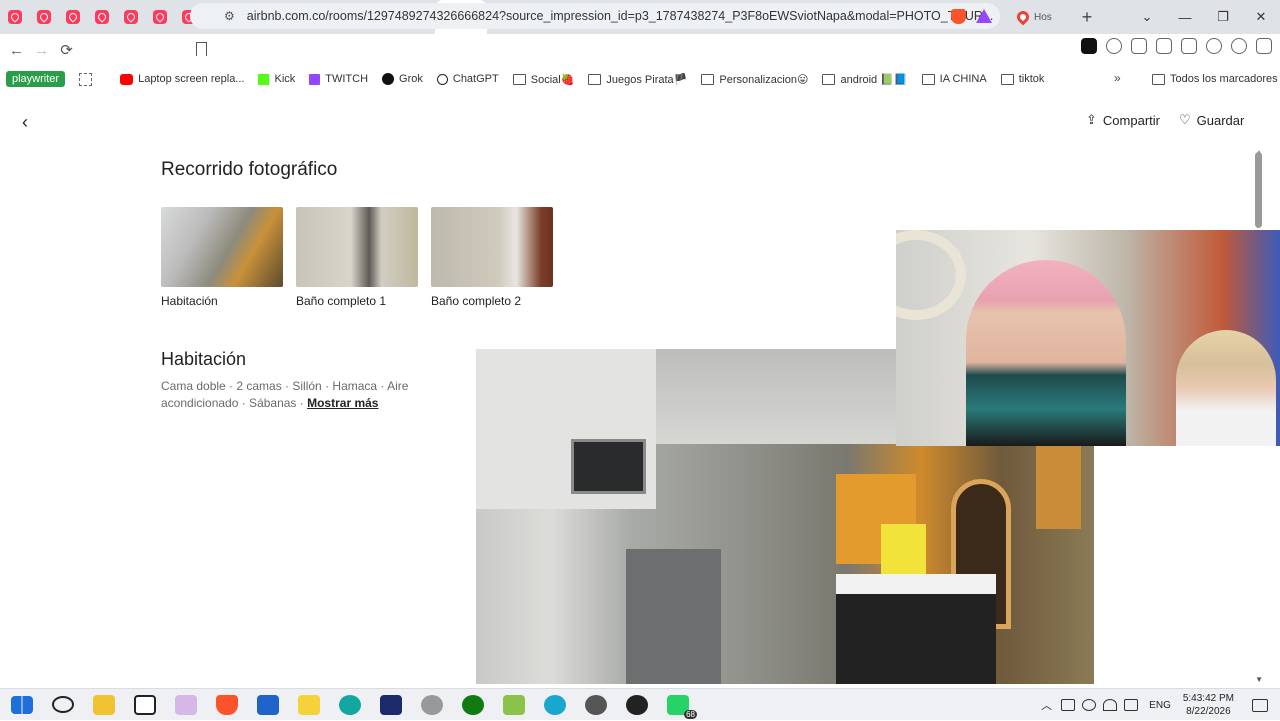  What do you see at coordinates (637, 704) in the screenshot?
I see `obs-icon` at bounding box center [637, 704].